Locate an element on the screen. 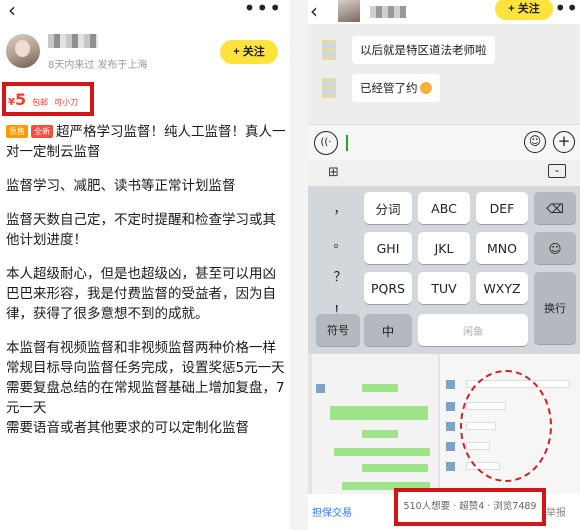 The height and width of the screenshot is (530, 580). key-fenci: 分词 is located at coordinates (388, 208).